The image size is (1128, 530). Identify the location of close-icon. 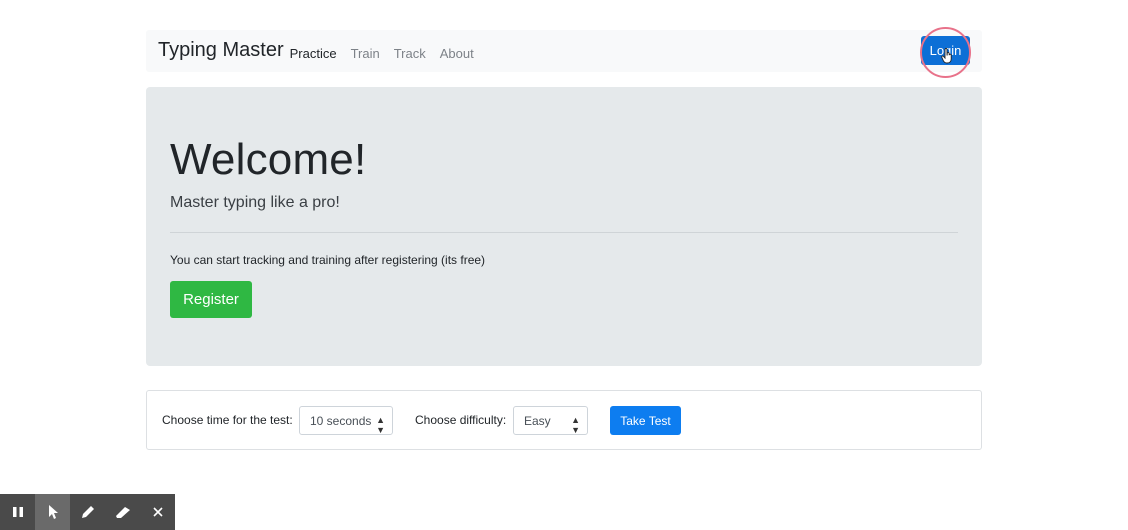
(157, 512).